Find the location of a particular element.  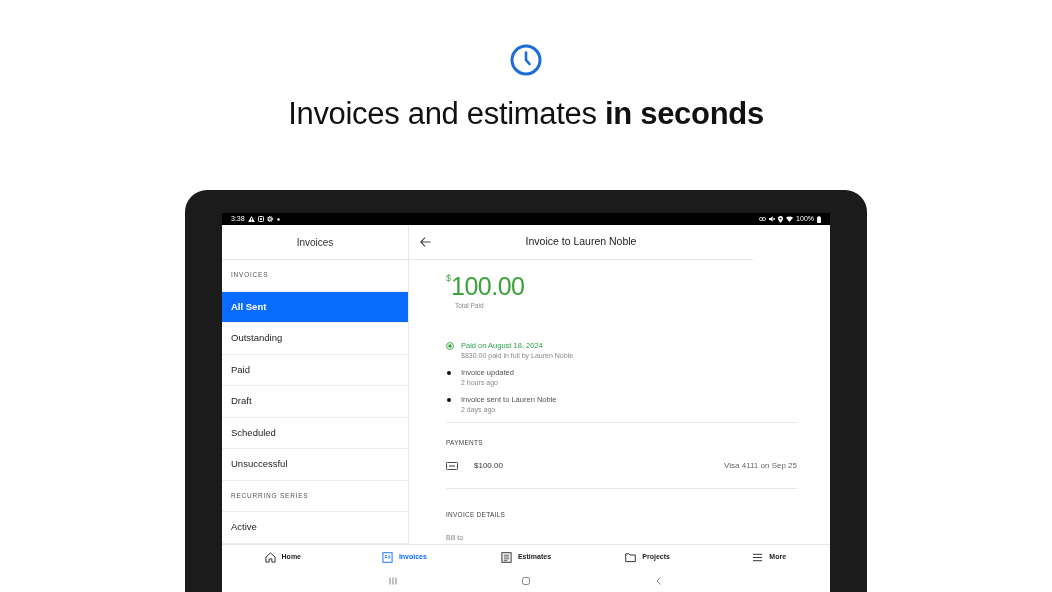

card-icon is located at coordinates (452, 466).